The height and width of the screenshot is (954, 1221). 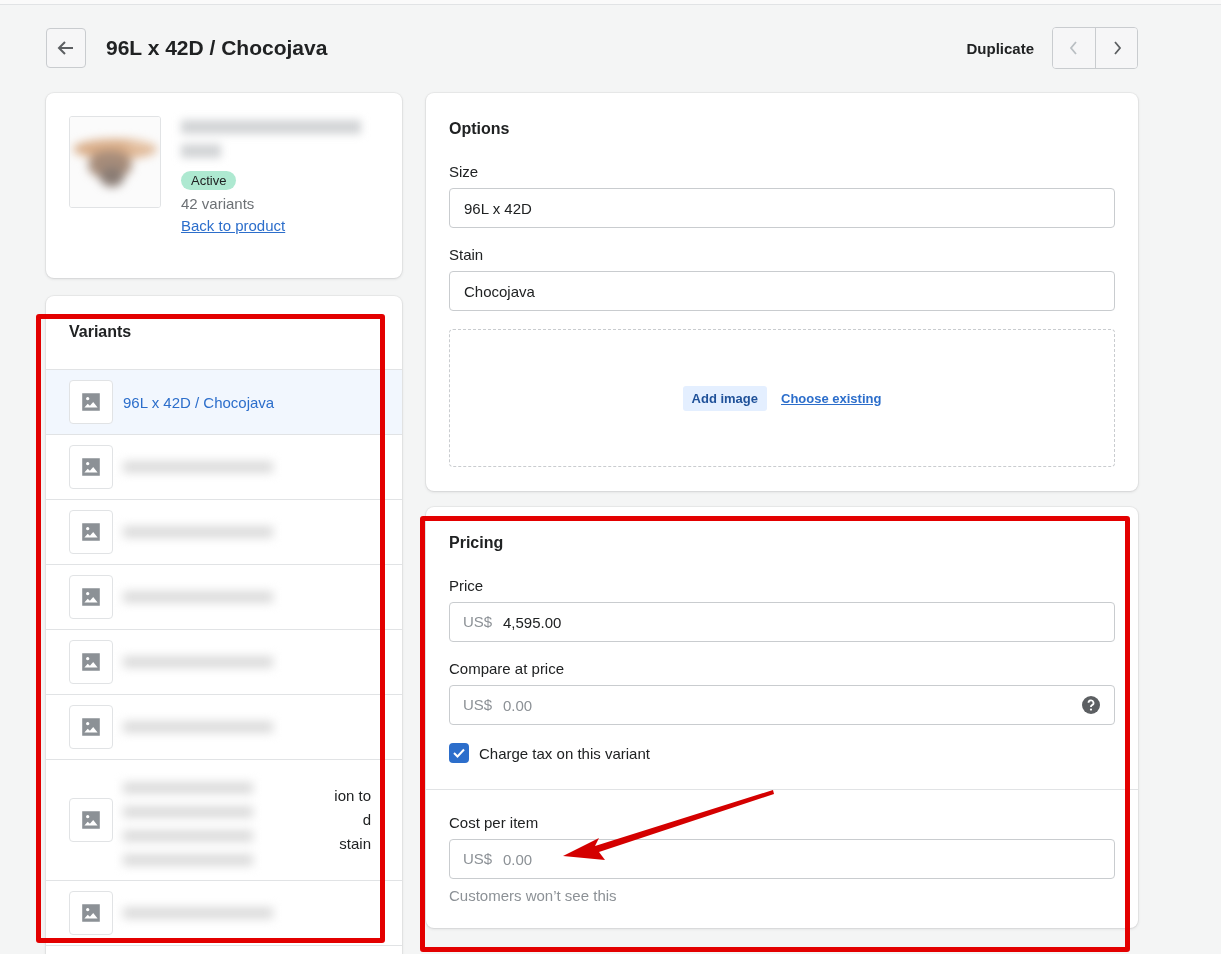 I want to click on checkbox, so click(x=459, y=753).